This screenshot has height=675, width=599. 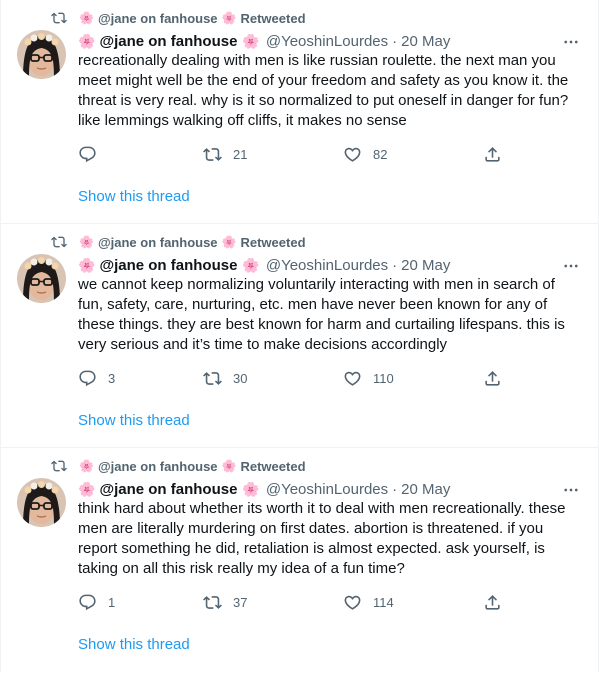 What do you see at coordinates (225, 378) in the screenshot?
I see `retweet-button: 30` at bounding box center [225, 378].